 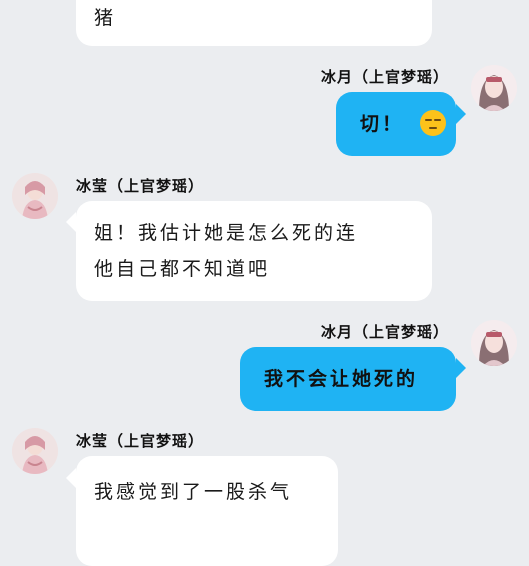 I want to click on message-bubble-incoming: 姐！我估计她是怎么死的连 他自己都不知道吧, so click(x=254, y=251).